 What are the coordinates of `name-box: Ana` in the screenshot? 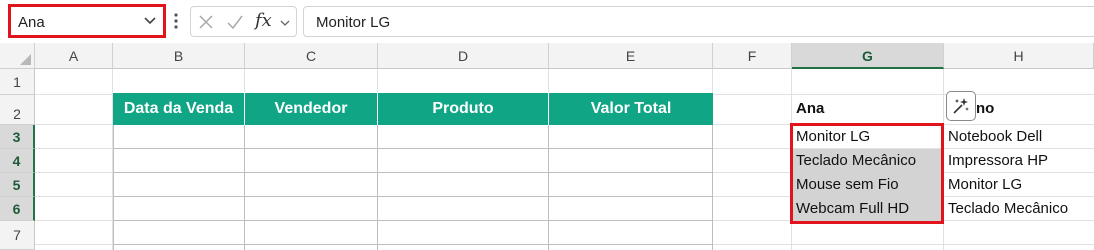 It's located at (87, 21).